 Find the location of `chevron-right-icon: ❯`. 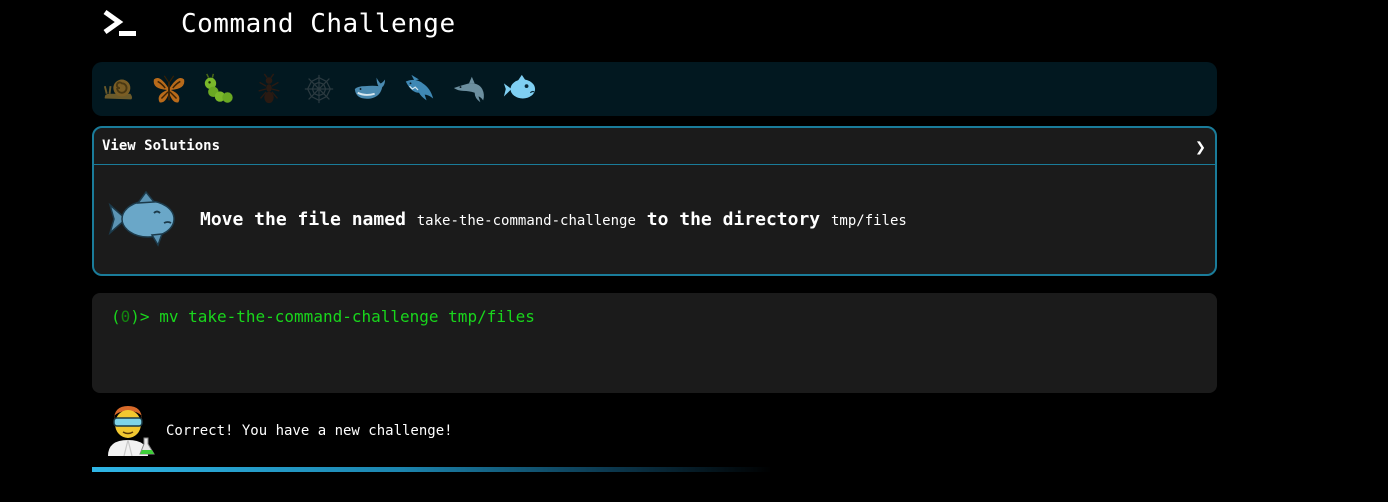

chevron-right-icon: ❯ is located at coordinates (1200, 147).